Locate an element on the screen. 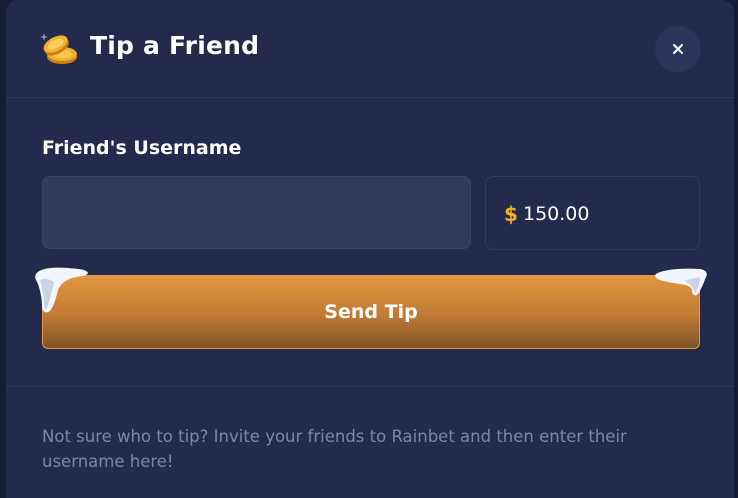 This screenshot has width=738, height=498. close-icon is located at coordinates (678, 49).